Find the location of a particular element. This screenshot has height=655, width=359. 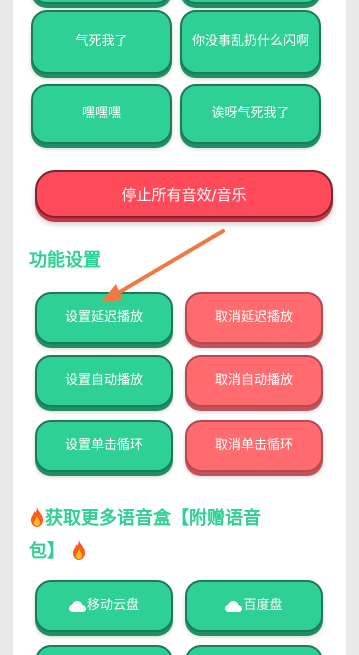

mobile-cloud-button: 移动云盘 is located at coordinates (104, 606).